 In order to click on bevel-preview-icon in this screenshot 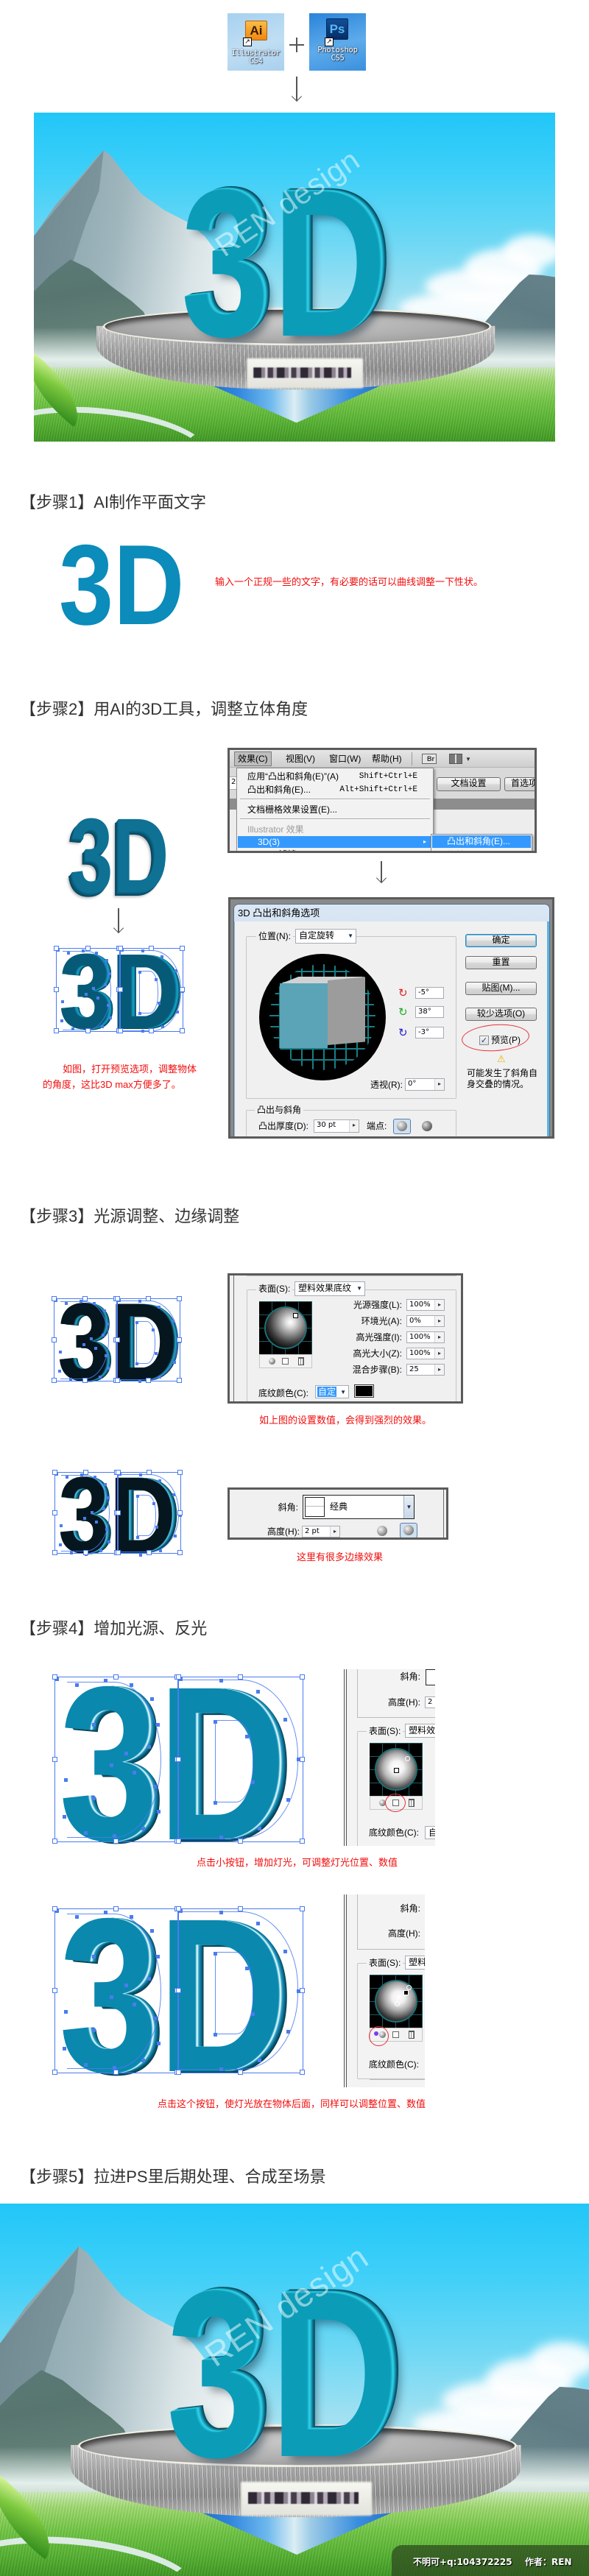, I will do `click(430, 1677)`.